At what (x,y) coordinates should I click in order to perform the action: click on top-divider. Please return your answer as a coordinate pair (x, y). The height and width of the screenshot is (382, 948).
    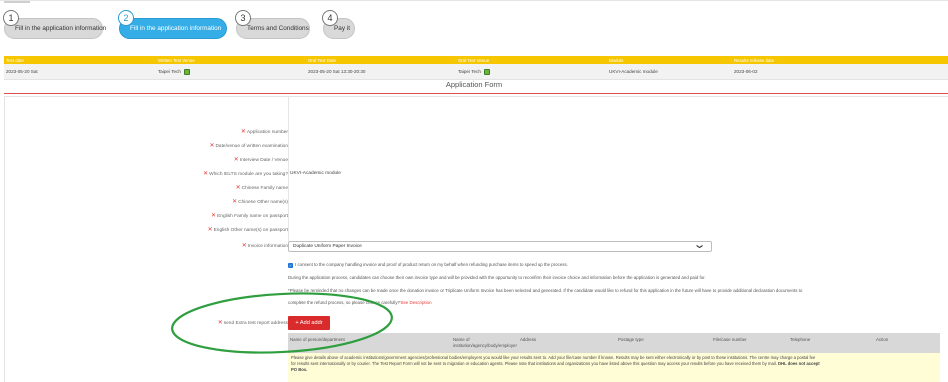
    Looking at the image, I should click on (474, 2).